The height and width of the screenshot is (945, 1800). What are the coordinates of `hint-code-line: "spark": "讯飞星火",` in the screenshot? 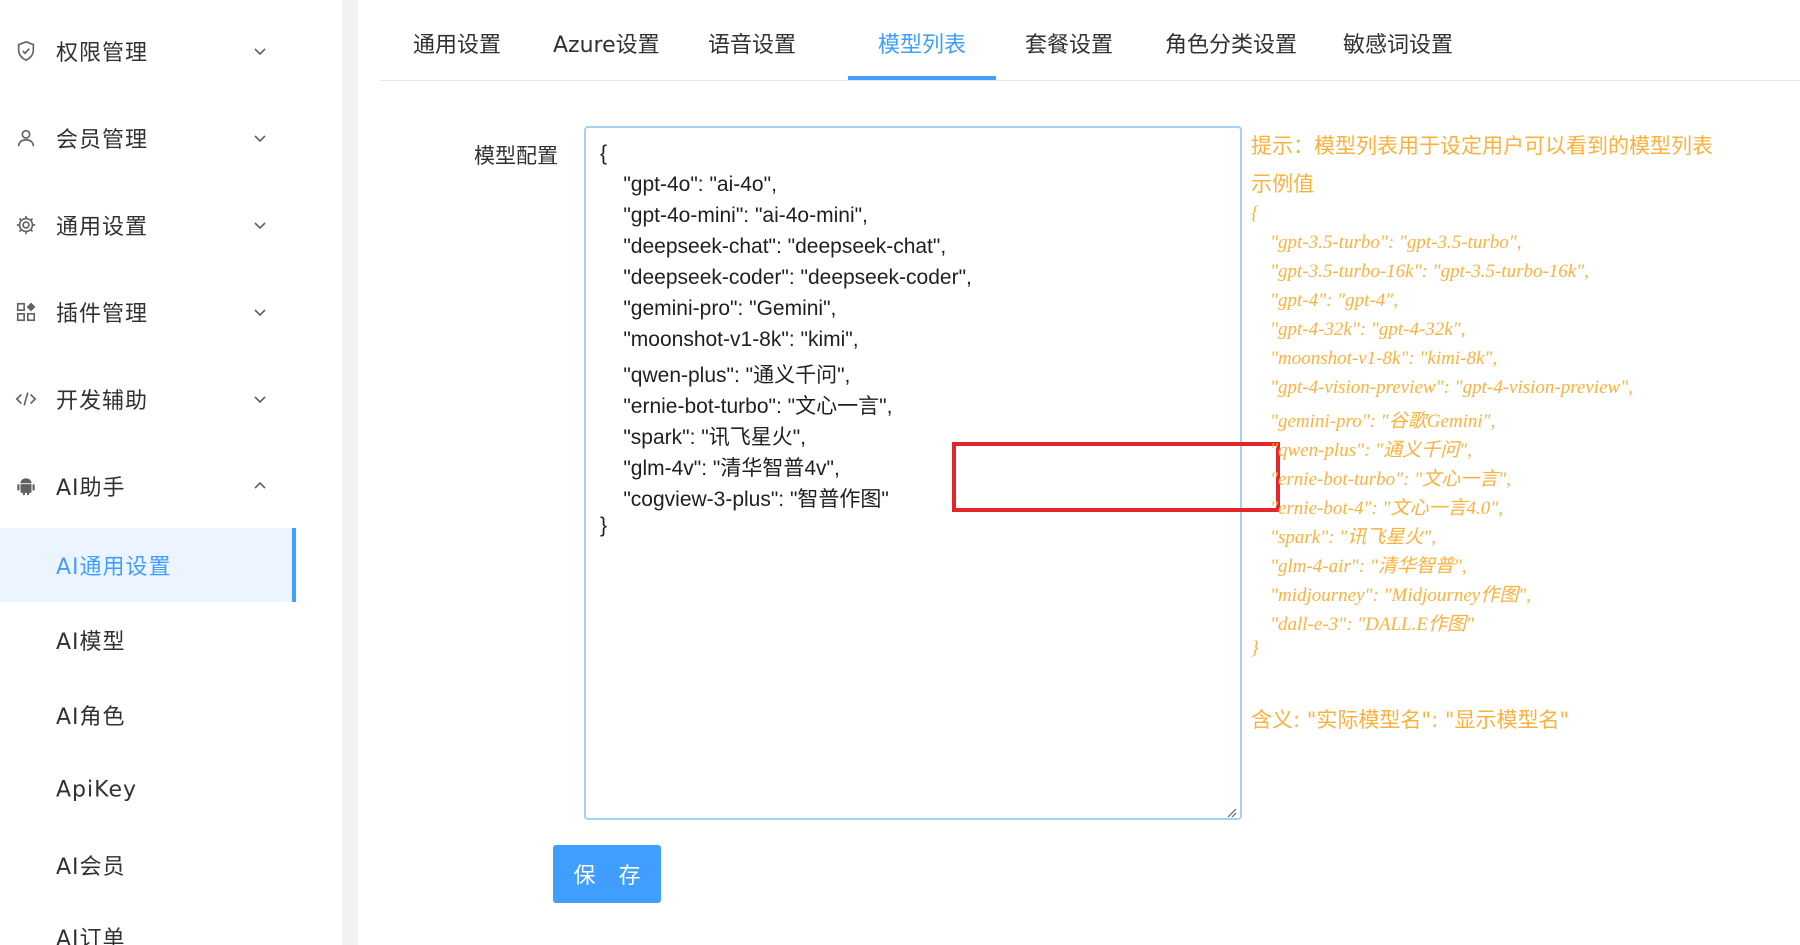 It's located at (1343, 537).